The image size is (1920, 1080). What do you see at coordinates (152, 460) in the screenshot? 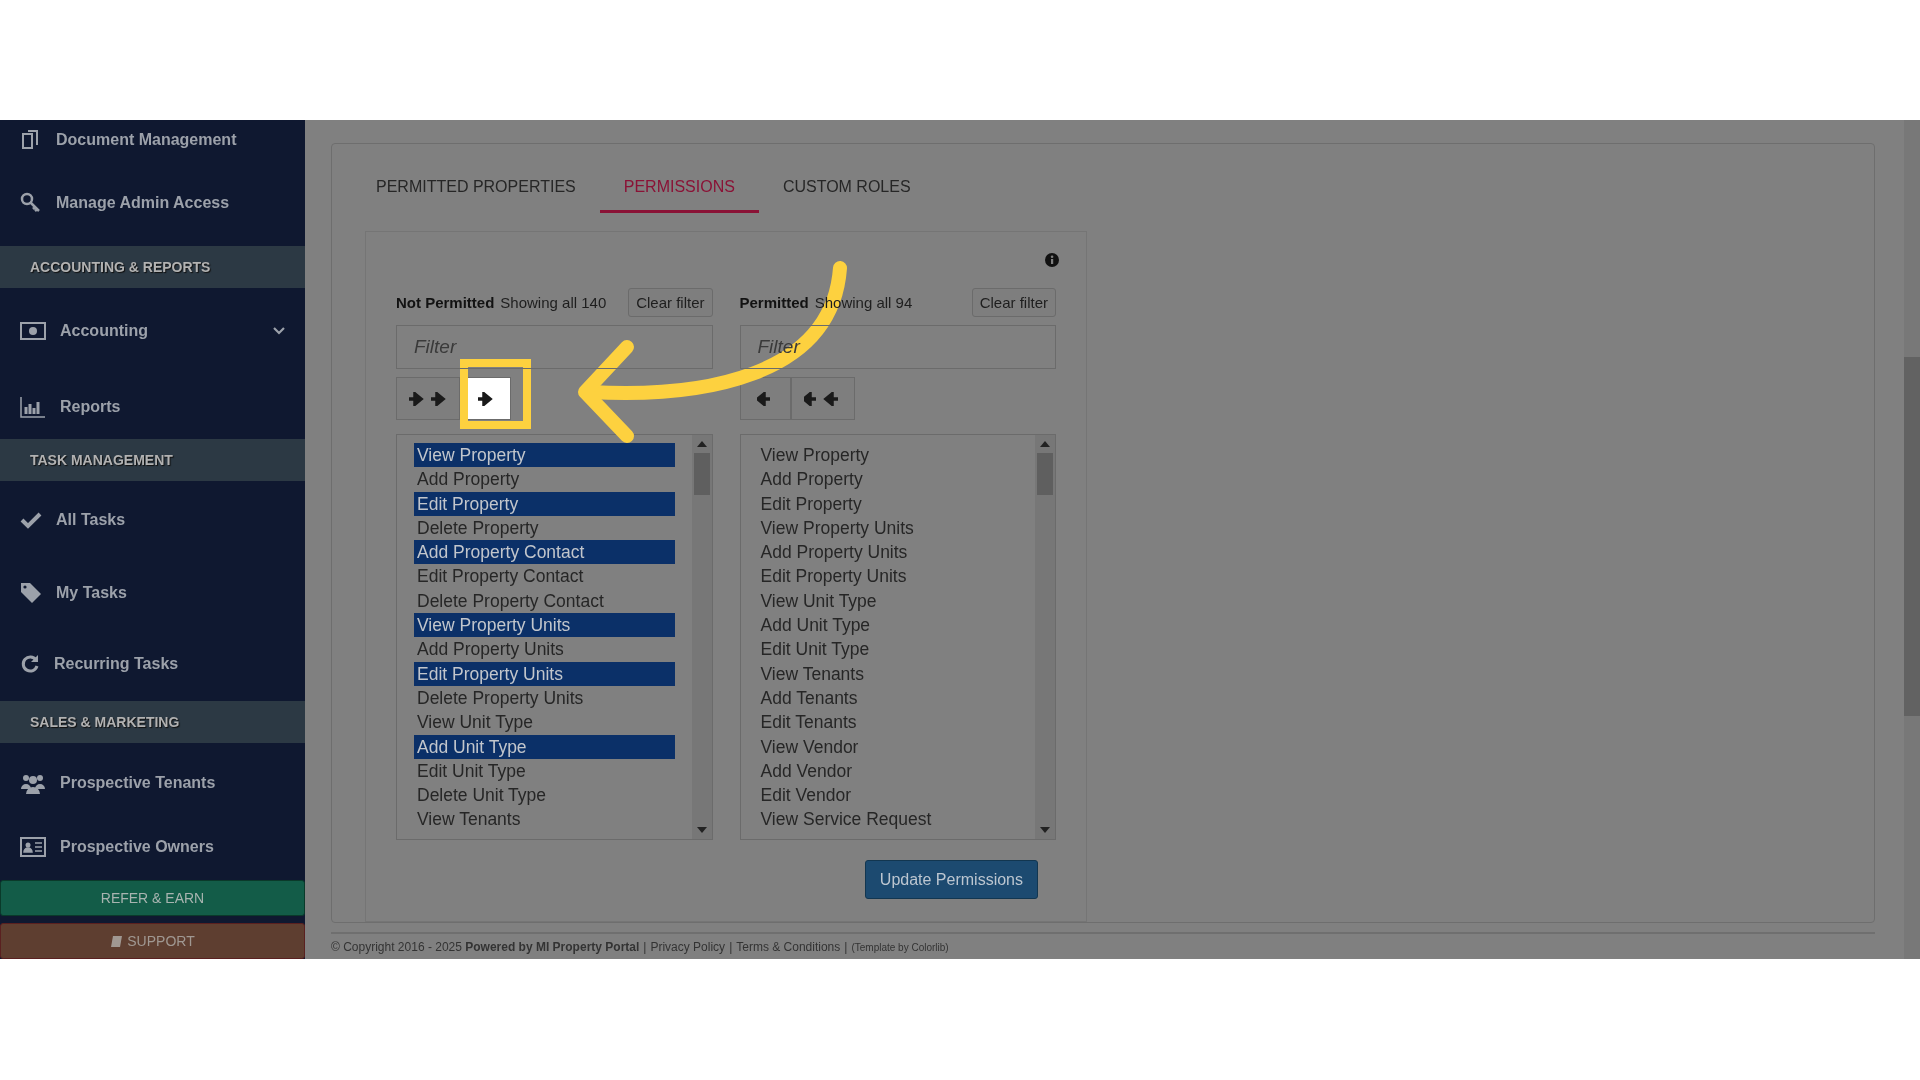
I see `sidebar-section-header: TASK MANAGEMENT` at bounding box center [152, 460].